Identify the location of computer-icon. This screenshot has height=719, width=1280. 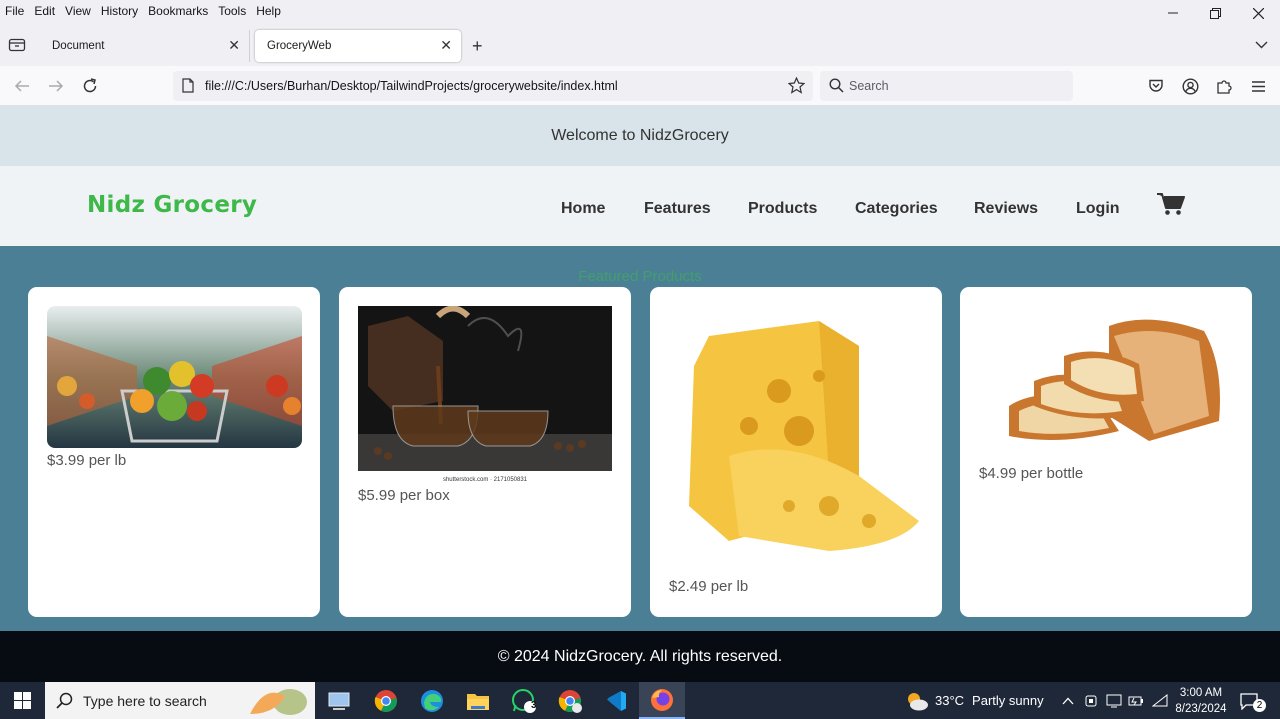
(339, 701).